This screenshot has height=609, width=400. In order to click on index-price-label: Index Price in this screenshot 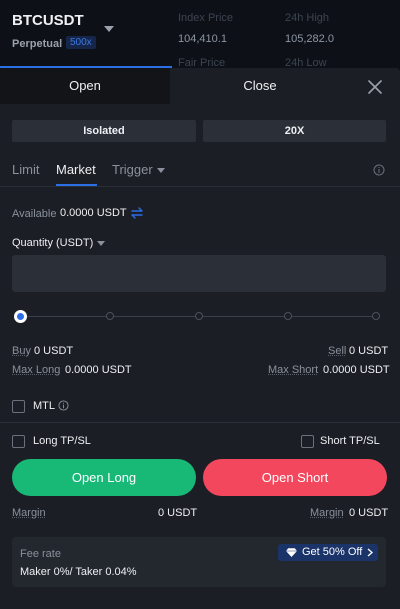, I will do `click(206, 18)`.